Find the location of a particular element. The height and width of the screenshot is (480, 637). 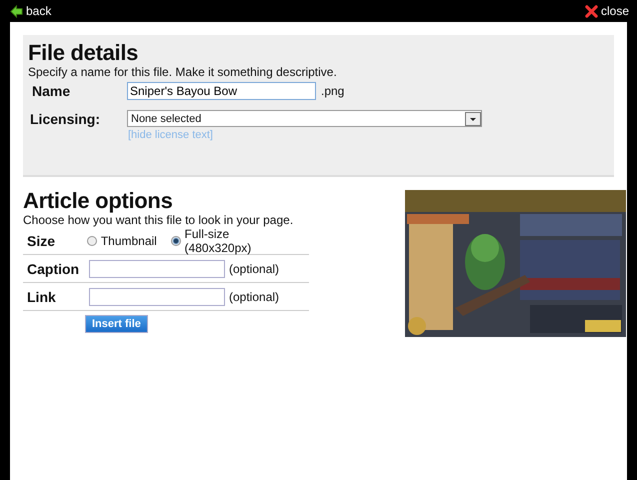

field-label: Name is located at coordinates (51, 91).